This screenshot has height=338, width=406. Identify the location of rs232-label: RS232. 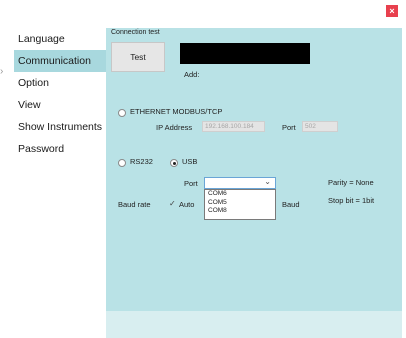
(141, 161).